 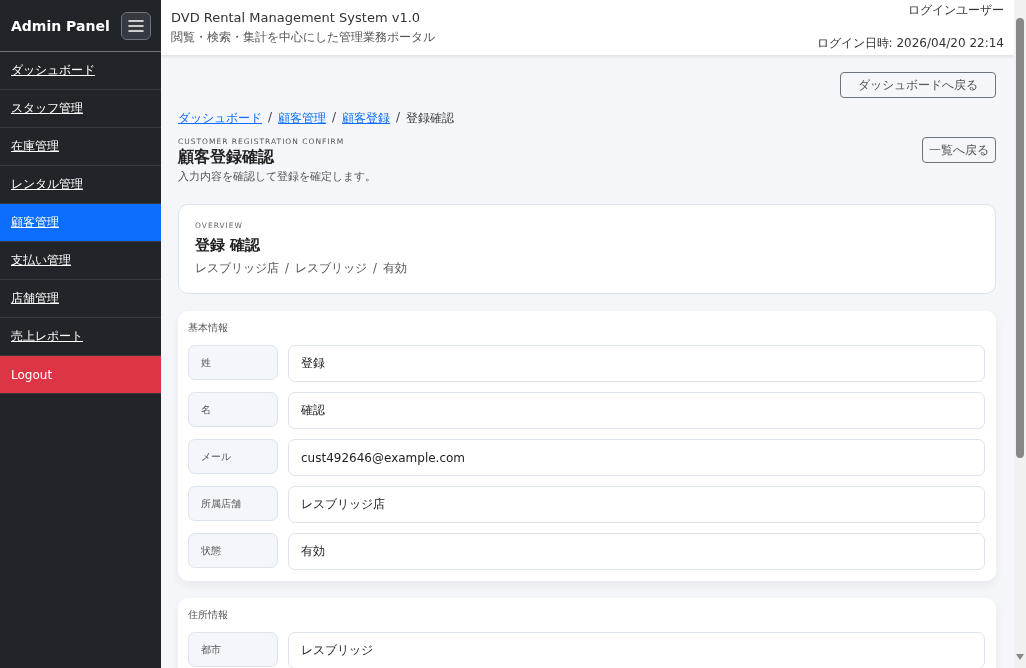 What do you see at coordinates (277, 177) in the screenshot?
I see `page-description: 入力内容を確認して登録を確定します。` at bounding box center [277, 177].